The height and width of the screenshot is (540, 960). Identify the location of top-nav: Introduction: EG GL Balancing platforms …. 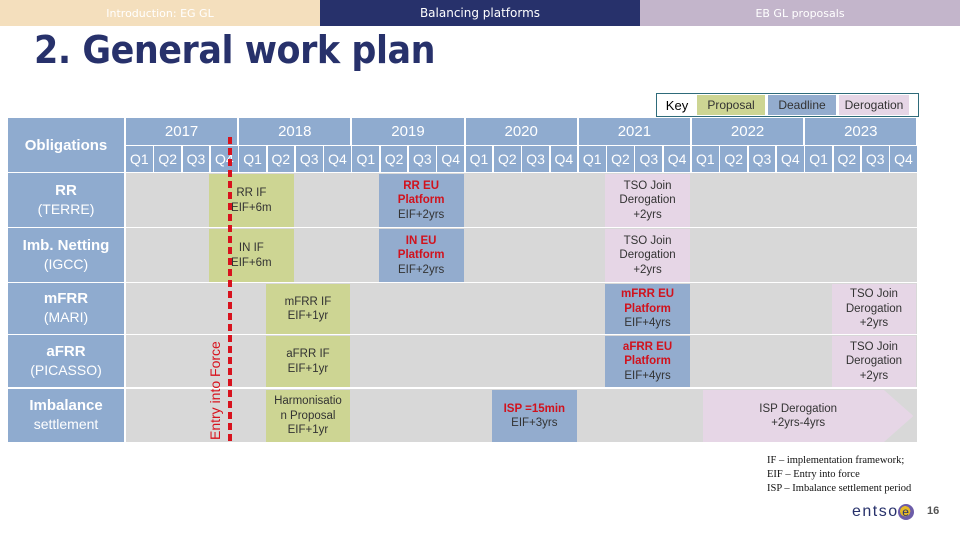
(480, 13).